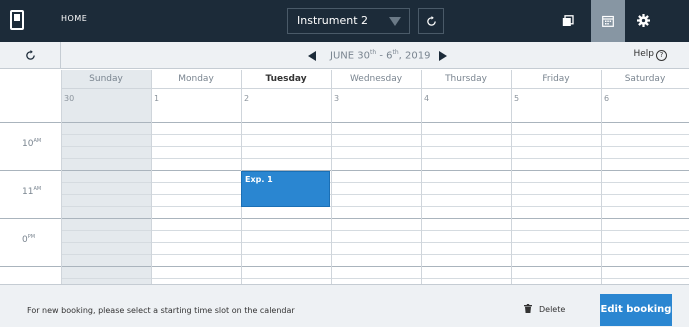 The width and height of the screenshot is (689, 327). What do you see at coordinates (544, 309) in the screenshot?
I see `delete-button: Delete` at bounding box center [544, 309].